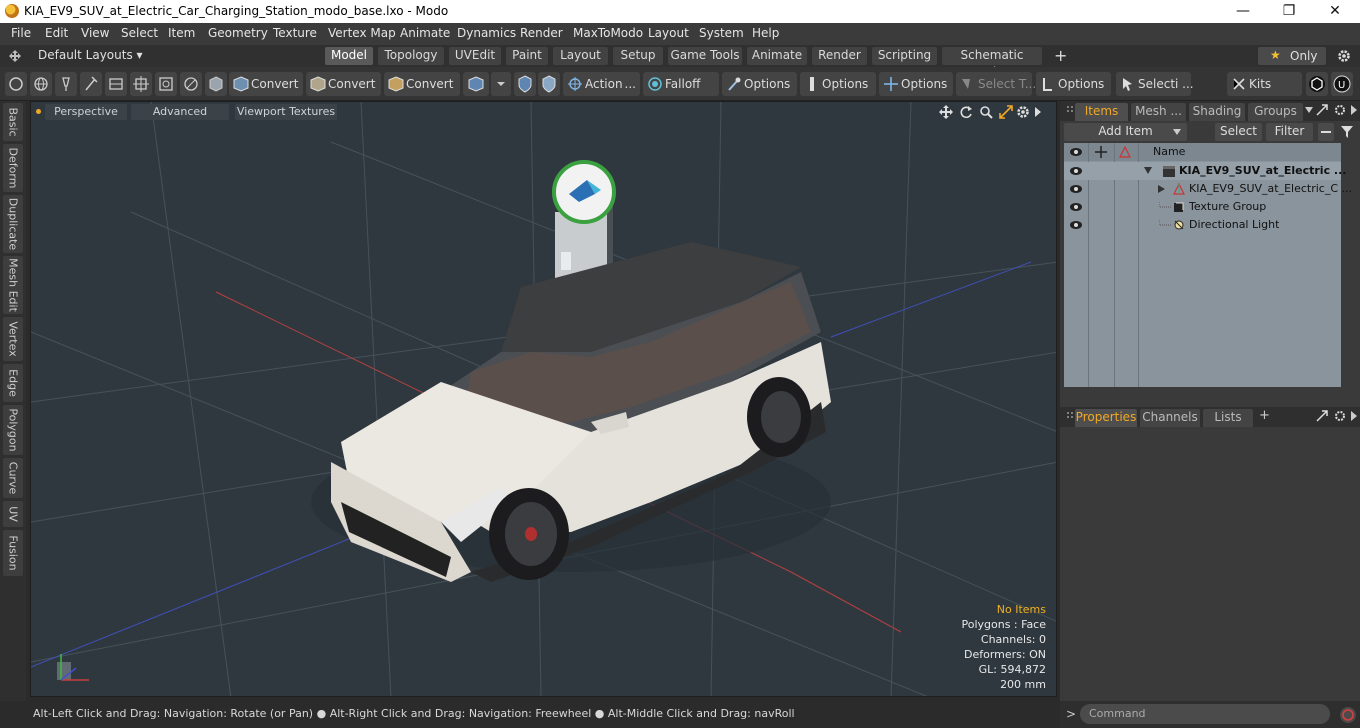 Image resolution: width=1360 pixels, height=728 pixels. I want to click on tab-properties: Properties, so click(1106, 418).